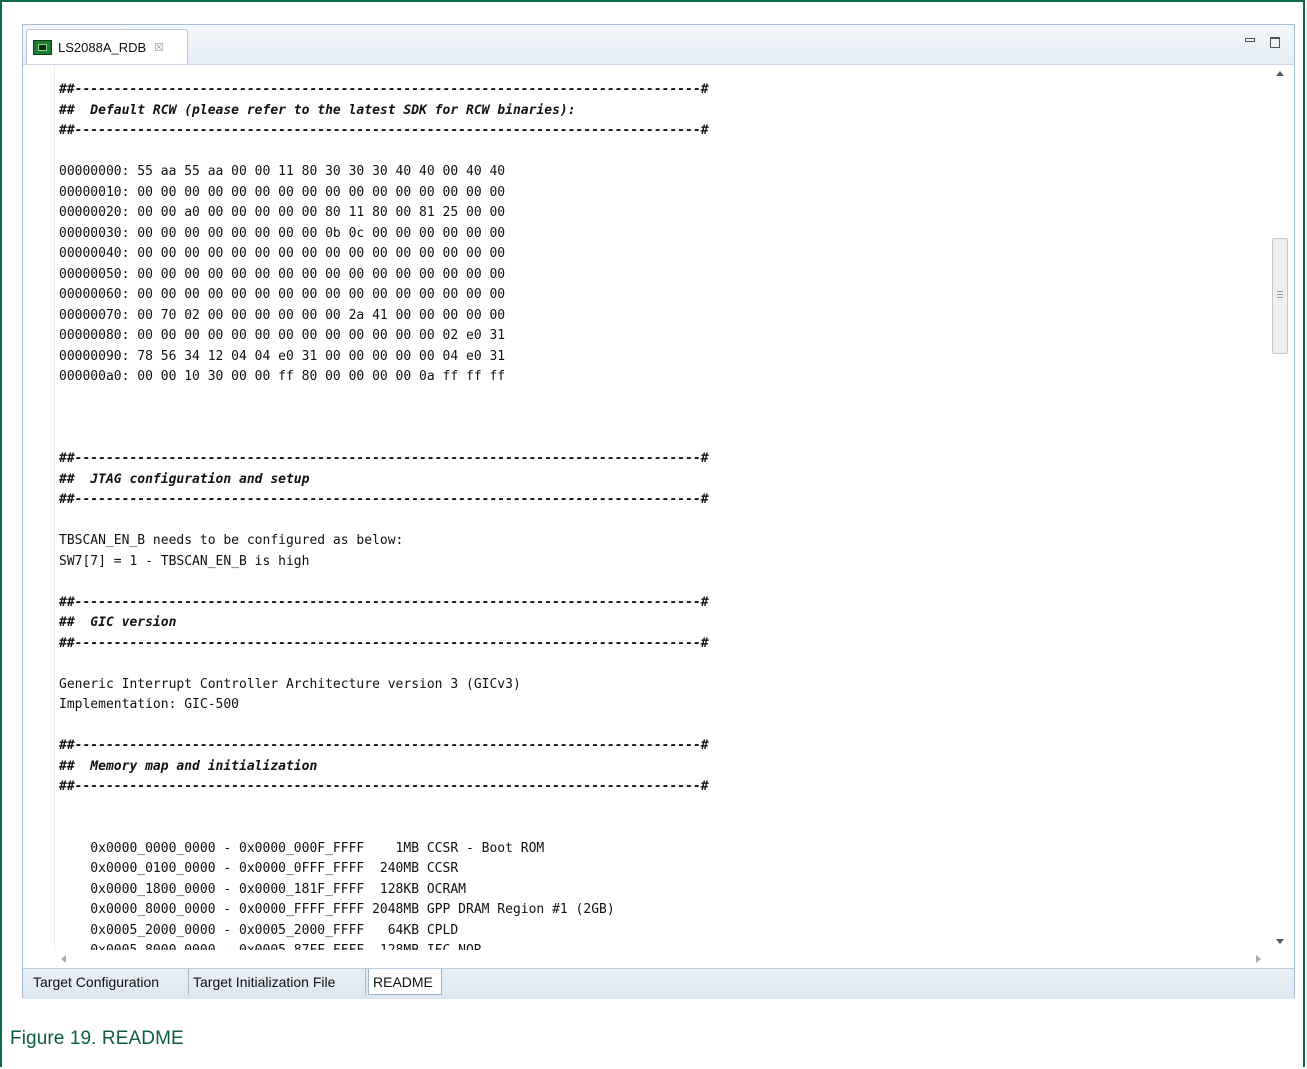 Image resolution: width=1307 pixels, height=1069 pixels. I want to click on scroll-right-icon, so click(1258, 959).